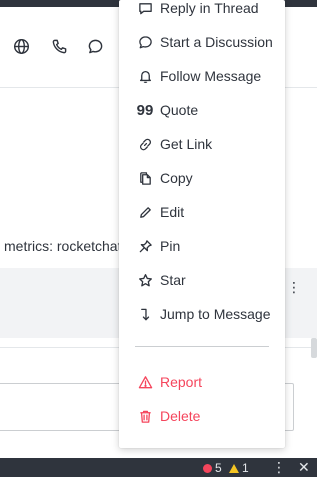 The height and width of the screenshot is (477, 320). What do you see at coordinates (145, 178) in the screenshot?
I see `copy-icon` at bounding box center [145, 178].